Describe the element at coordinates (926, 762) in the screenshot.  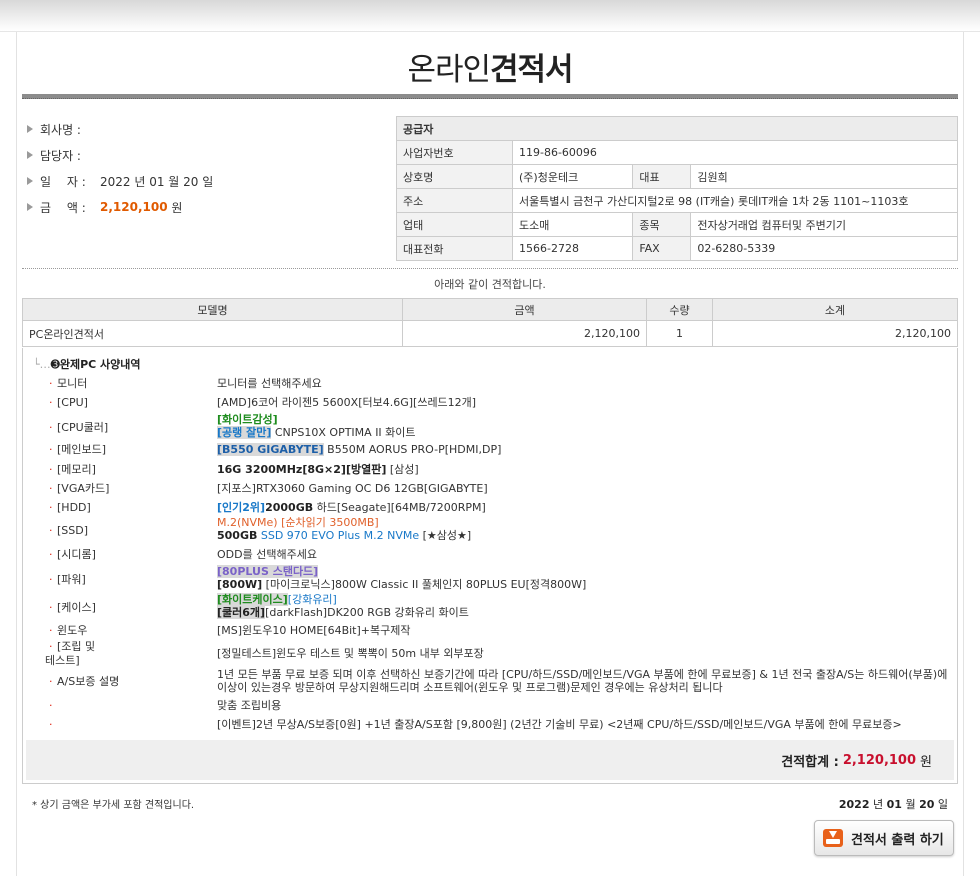
I see `total-unit: 원` at that location.